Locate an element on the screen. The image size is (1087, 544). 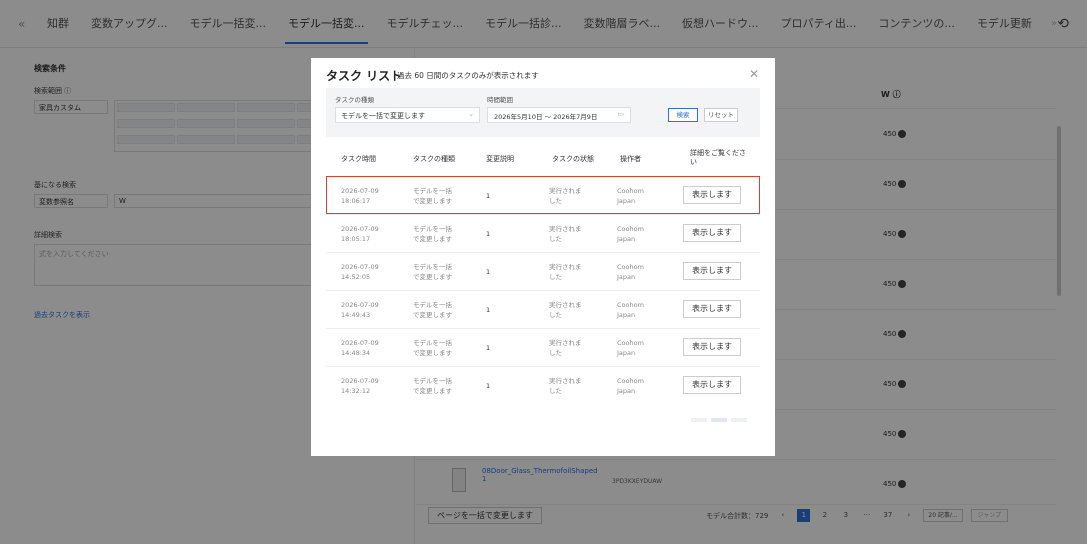
col-task-time: タスク時間 is located at coordinates (358, 159).